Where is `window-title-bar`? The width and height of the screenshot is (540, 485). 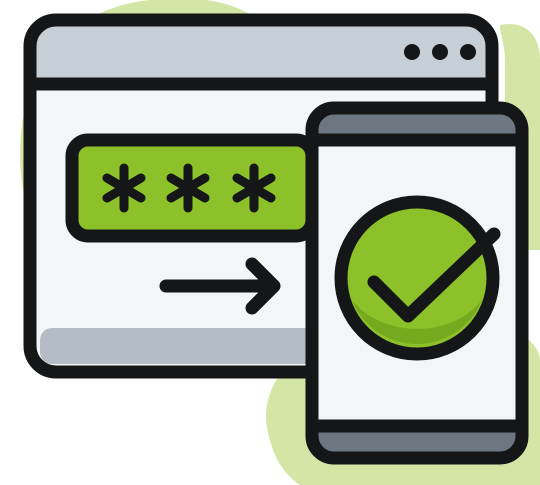
window-title-bar is located at coordinates (261, 52).